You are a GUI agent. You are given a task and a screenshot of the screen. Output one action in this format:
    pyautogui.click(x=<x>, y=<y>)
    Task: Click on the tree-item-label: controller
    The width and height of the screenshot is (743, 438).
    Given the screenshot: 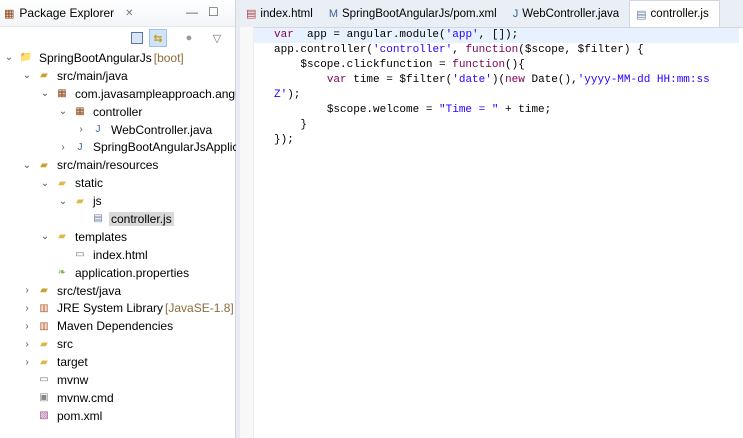 What is the action you would take?
    pyautogui.click(x=118, y=111)
    